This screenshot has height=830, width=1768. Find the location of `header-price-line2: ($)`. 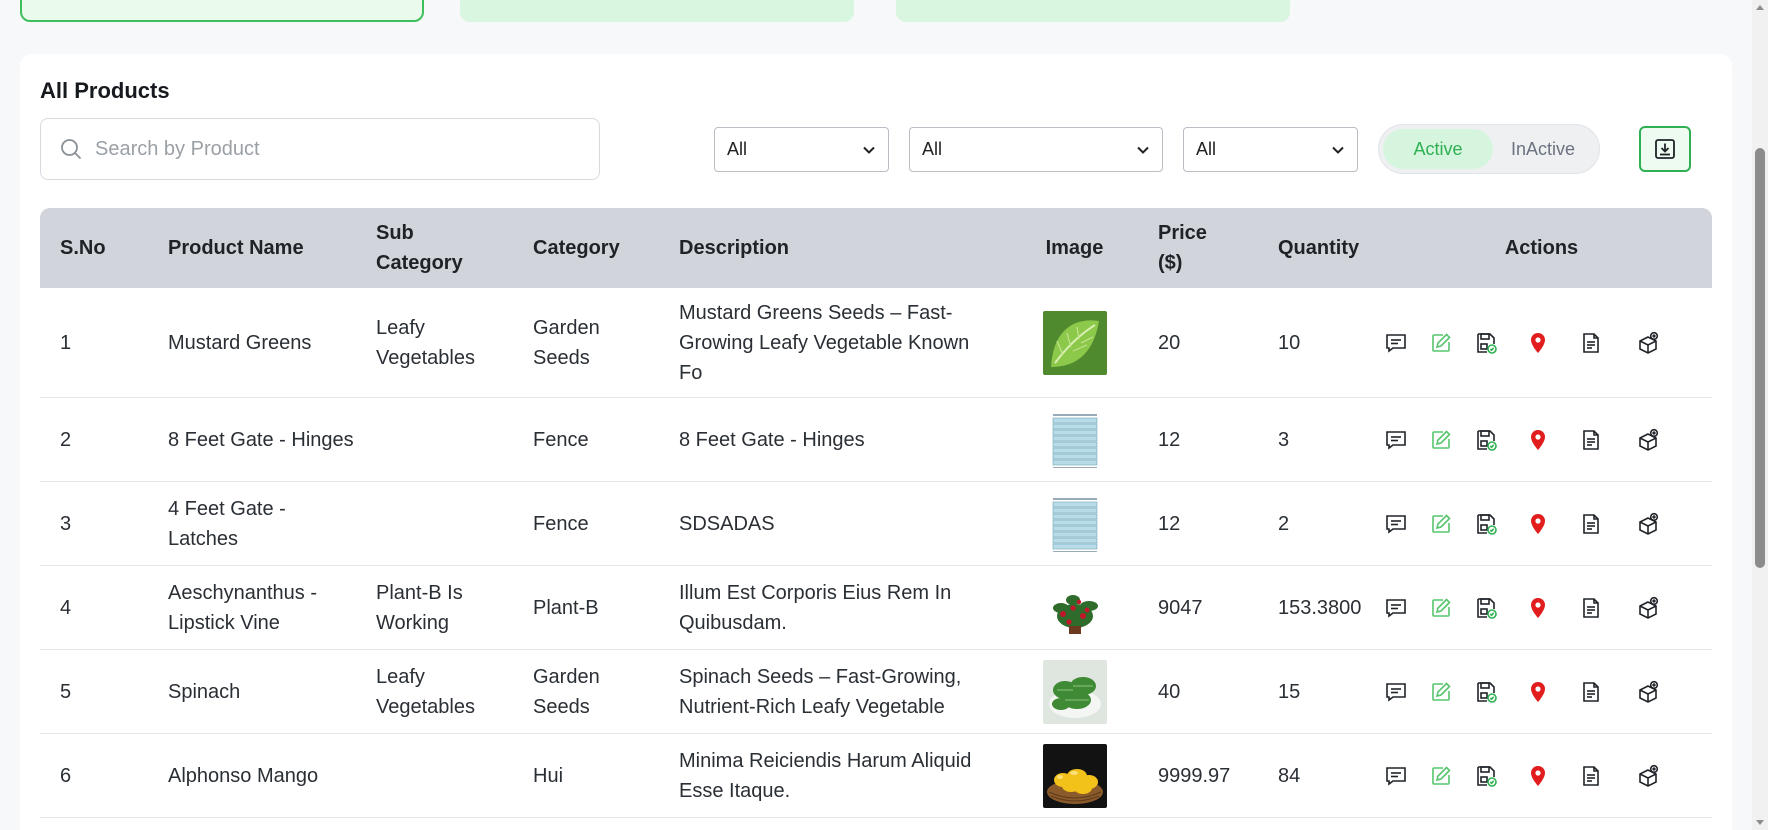

header-price-line2: ($) is located at coordinates (1170, 263).